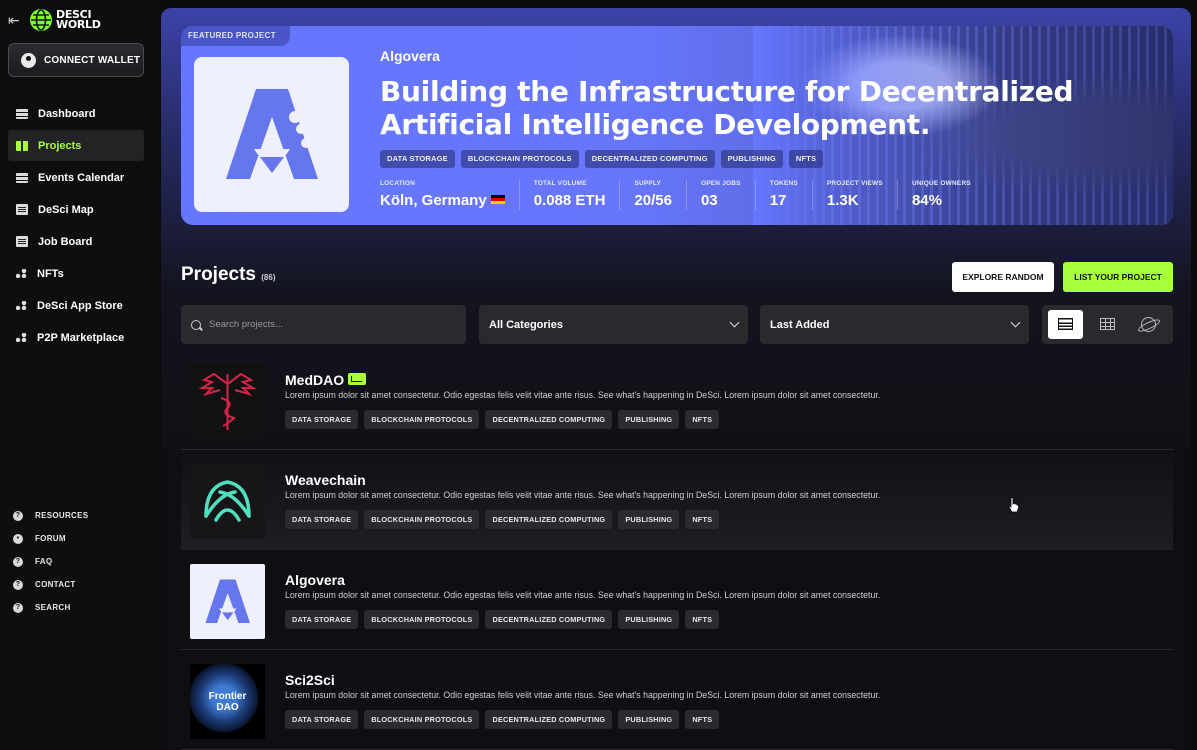  What do you see at coordinates (271, 134) in the screenshot?
I see `algovera-logo` at bounding box center [271, 134].